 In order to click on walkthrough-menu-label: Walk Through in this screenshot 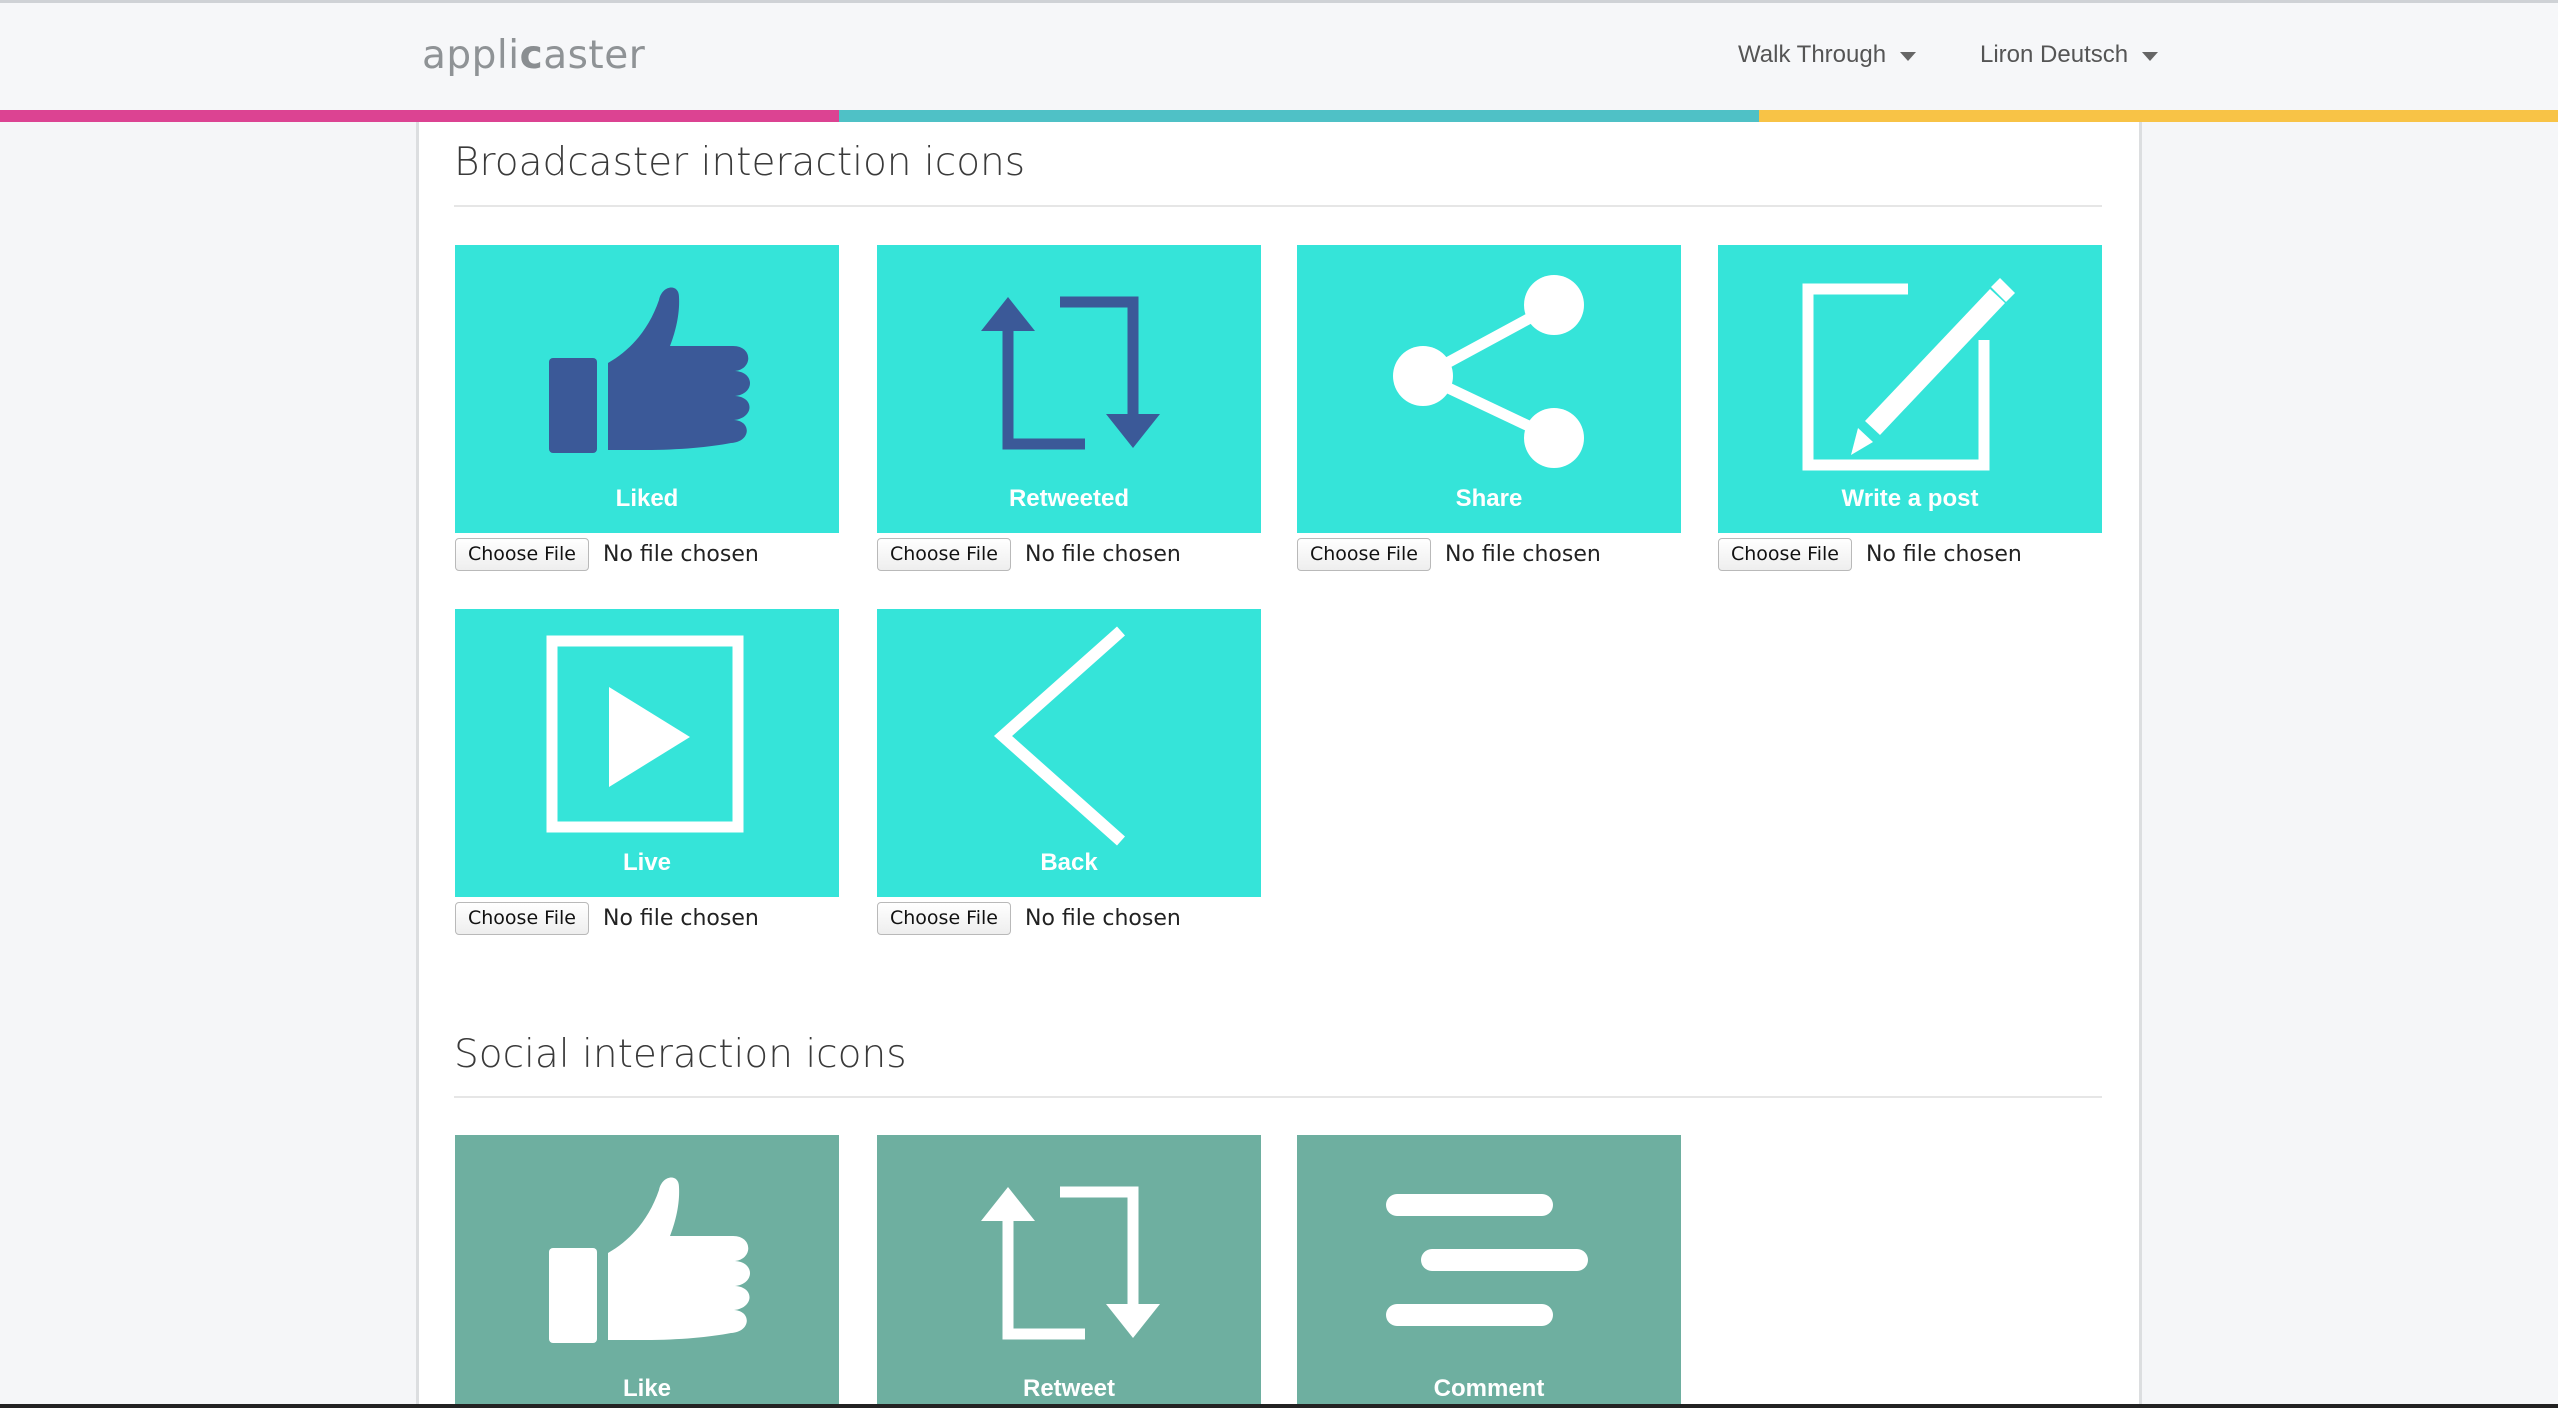, I will do `click(1812, 54)`.